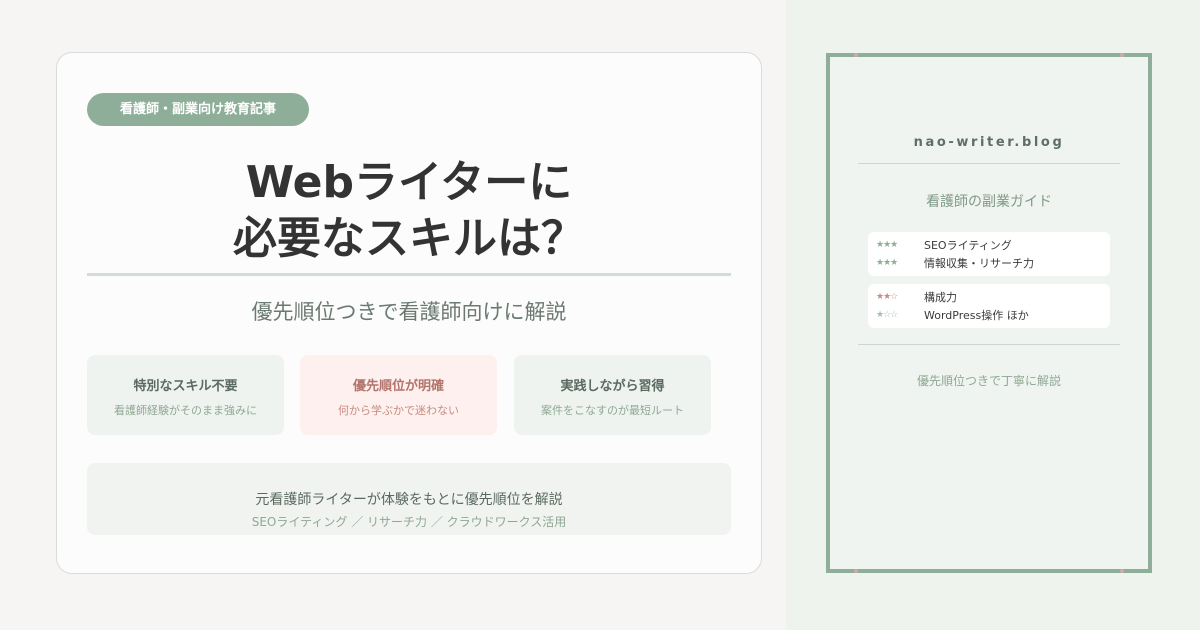 The image size is (1200, 630). Describe the element at coordinates (940, 297) in the screenshot. I see `skill-name: 構成力` at that location.